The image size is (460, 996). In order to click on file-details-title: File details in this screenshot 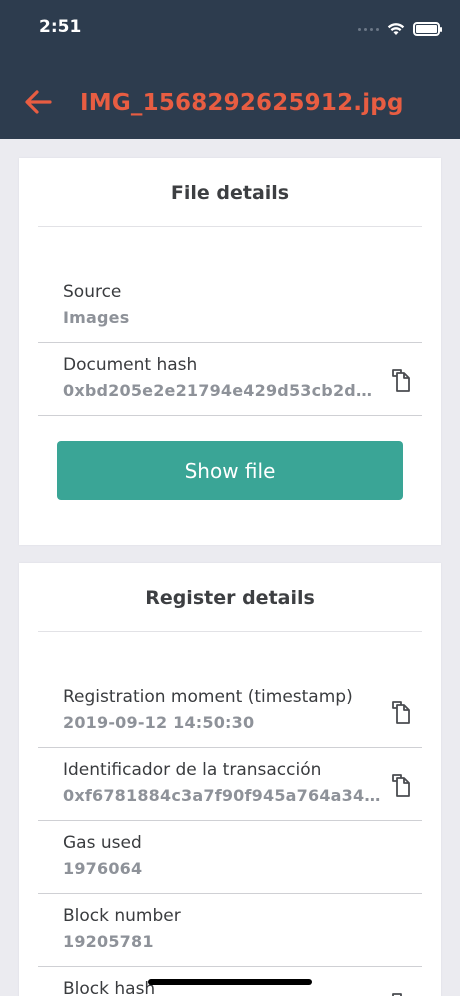, I will do `click(230, 193)`.